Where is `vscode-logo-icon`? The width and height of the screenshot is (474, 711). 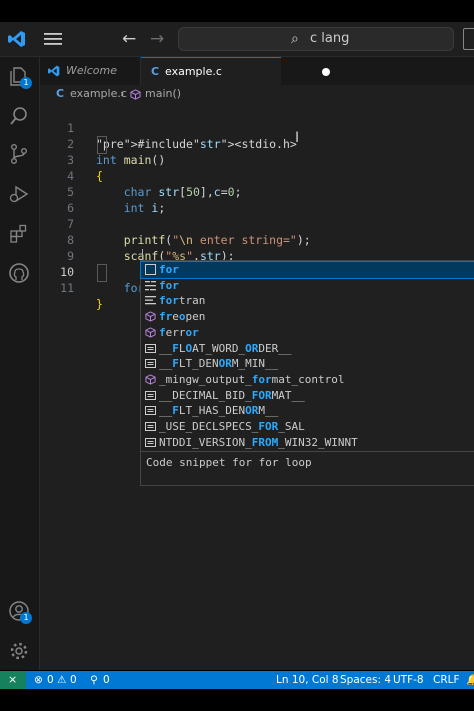
vscode-logo-icon is located at coordinates (16, 39).